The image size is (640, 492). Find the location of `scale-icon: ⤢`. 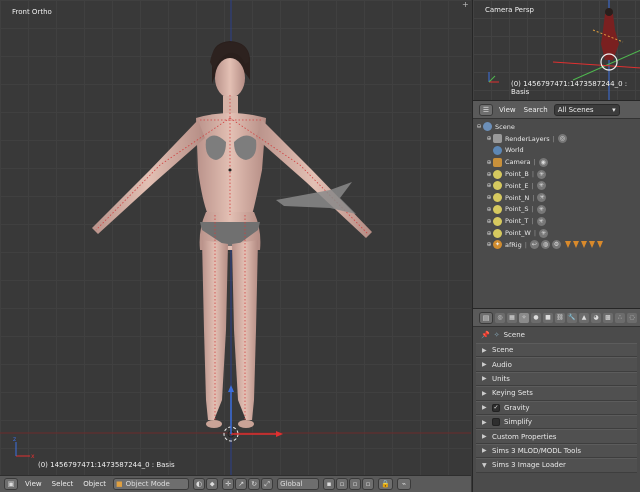

scale-icon: ⤢ is located at coordinates (267, 484).